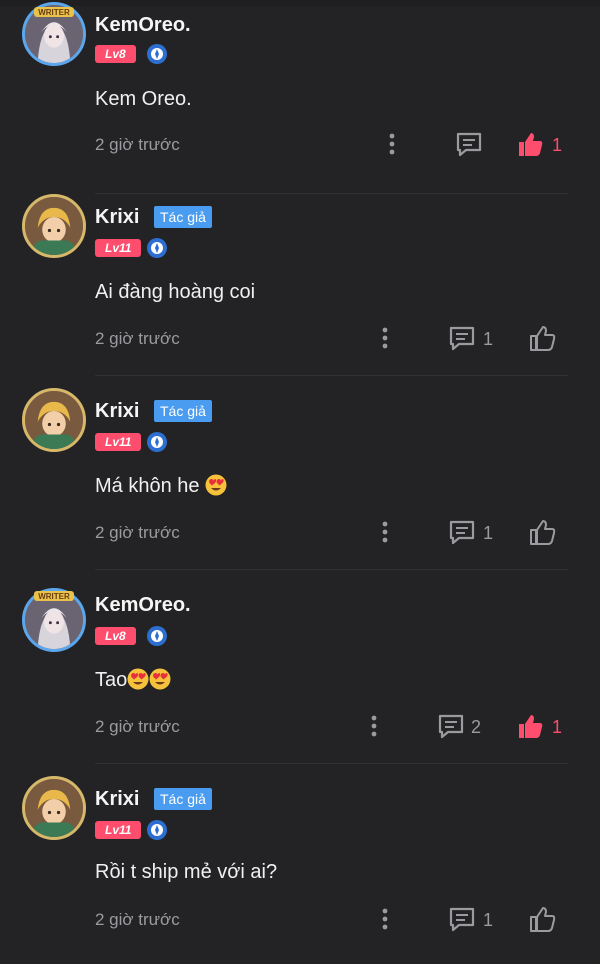  I want to click on reply-count: 2, so click(476, 727).